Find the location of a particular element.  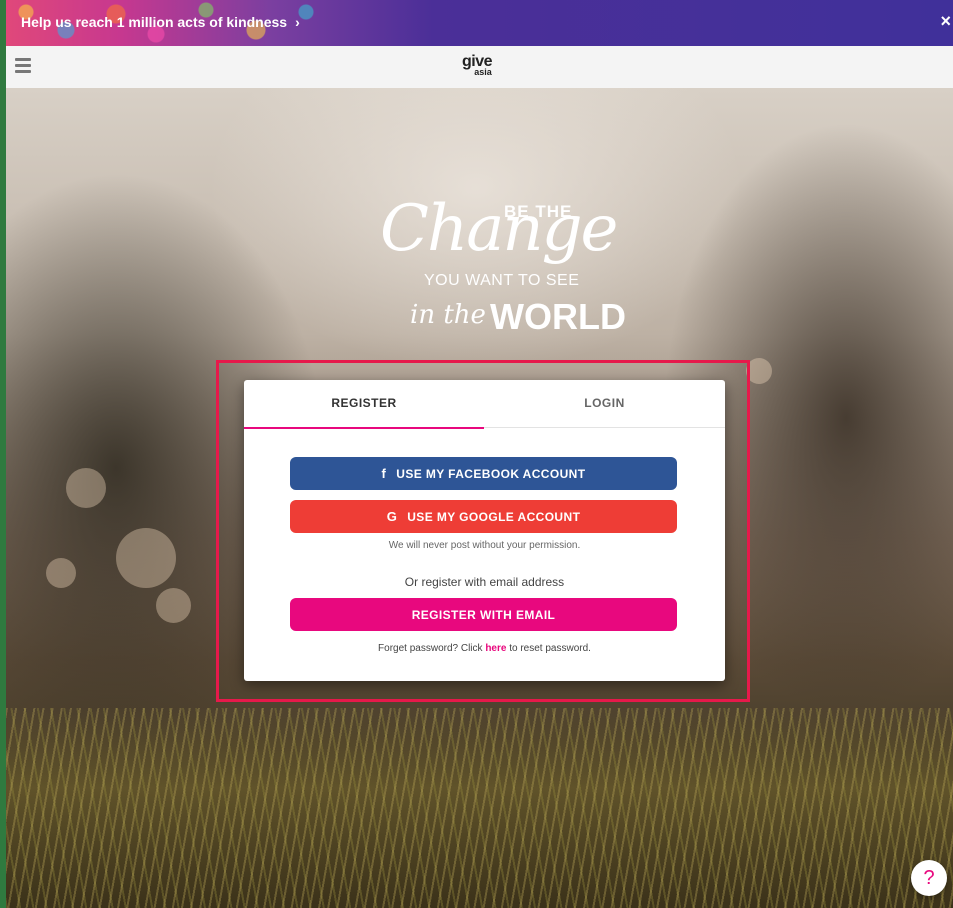

help-icon: ? is located at coordinates (929, 878).